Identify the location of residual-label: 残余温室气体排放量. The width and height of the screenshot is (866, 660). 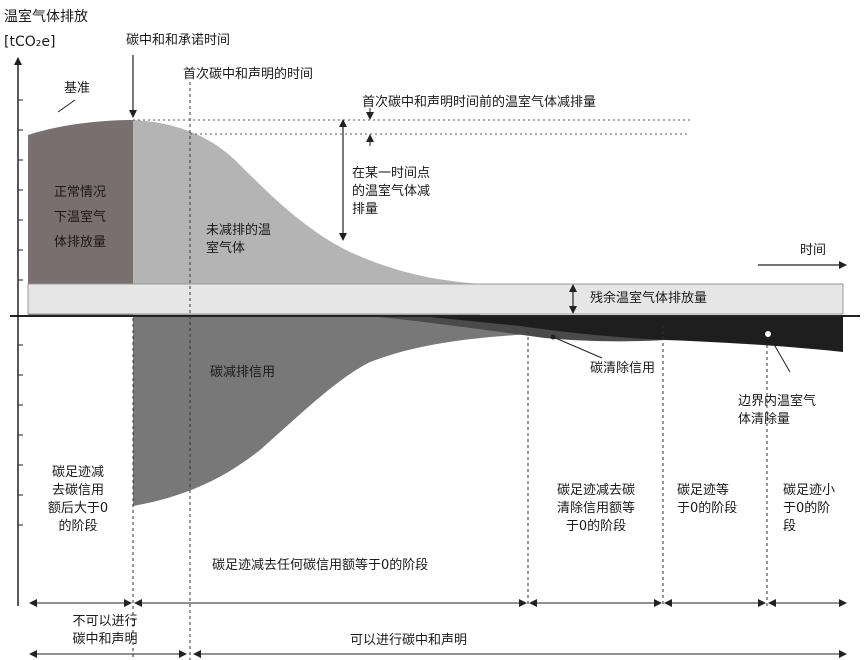
(649, 298).